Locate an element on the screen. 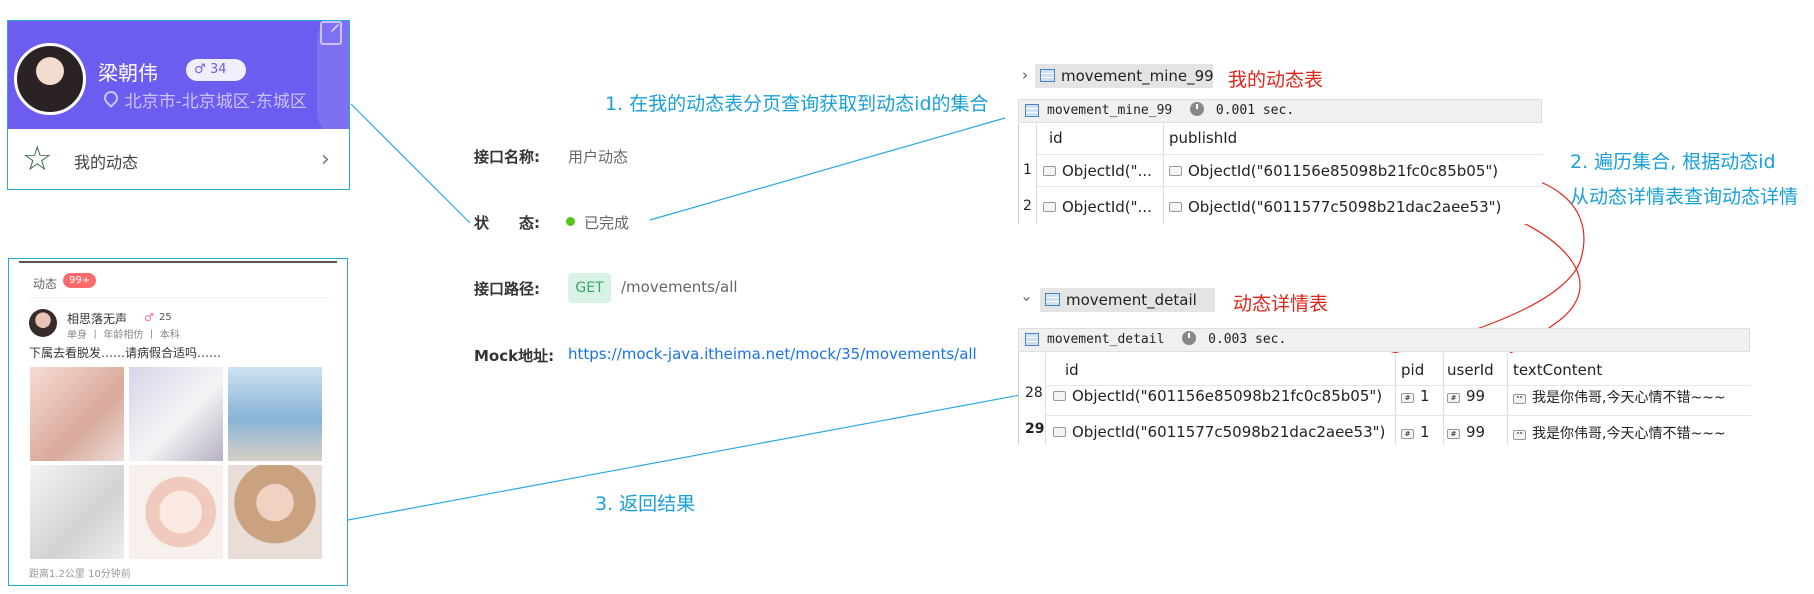 The image size is (1814, 594). collection-name: movement_detail is located at coordinates (1131, 300).